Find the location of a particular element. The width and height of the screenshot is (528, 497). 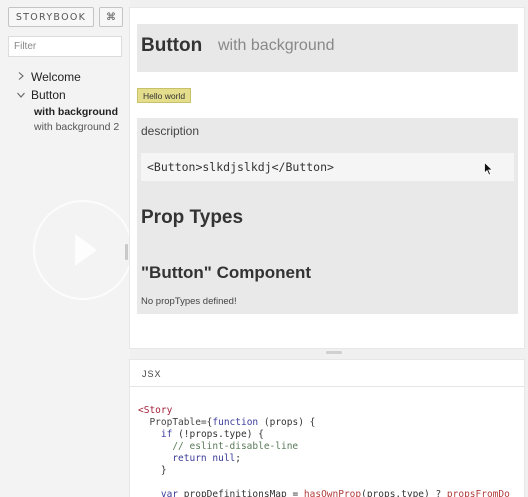

storybook-brand-button: STORYBOOK is located at coordinates (51, 17).